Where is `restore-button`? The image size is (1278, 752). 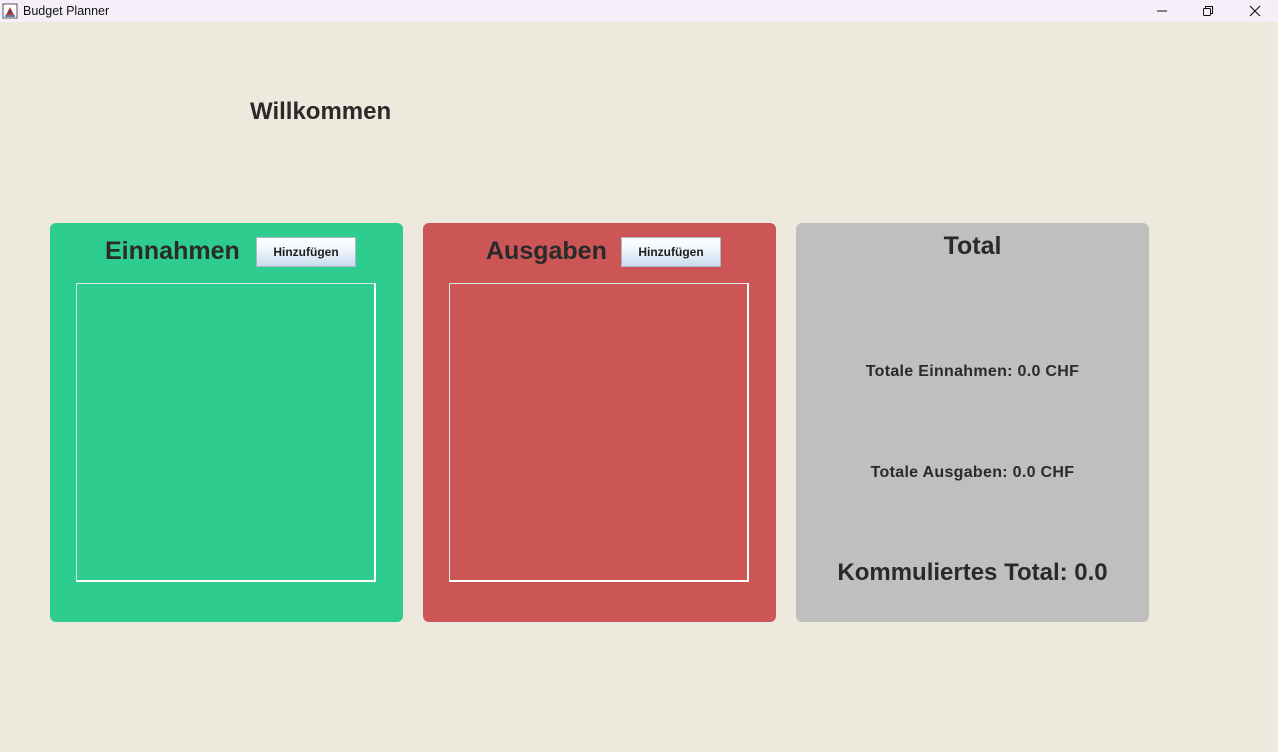 restore-button is located at coordinates (1208, 11).